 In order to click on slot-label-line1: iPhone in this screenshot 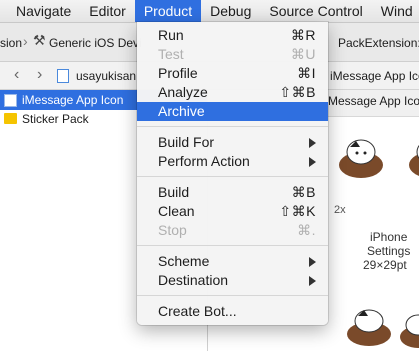, I will do `click(389, 237)`.